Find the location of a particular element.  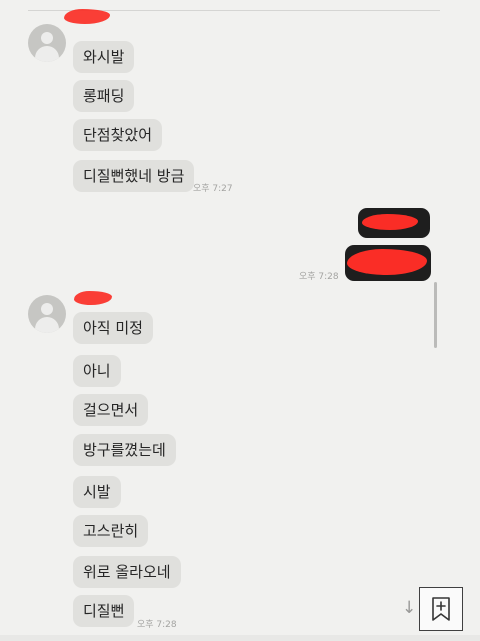

message-bubble: 위로 올라오네 is located at coordinates (127, 572).